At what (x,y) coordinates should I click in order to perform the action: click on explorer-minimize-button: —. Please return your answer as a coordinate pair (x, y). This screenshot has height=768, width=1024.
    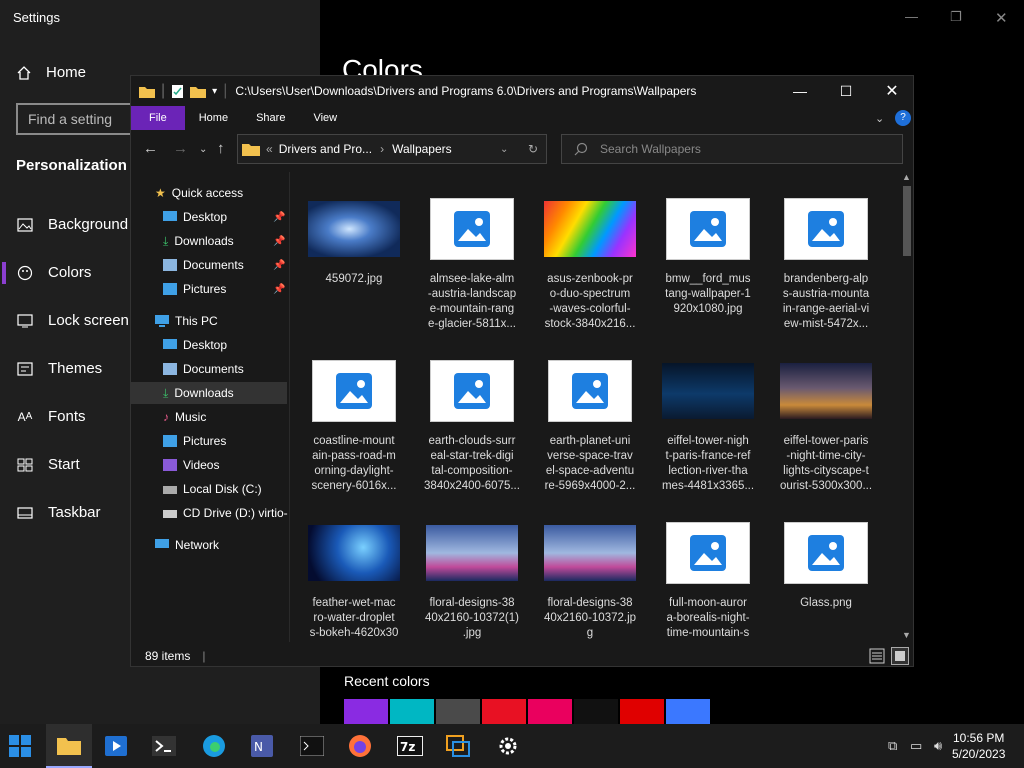
    Looking at the image, I should click on (800, 91).